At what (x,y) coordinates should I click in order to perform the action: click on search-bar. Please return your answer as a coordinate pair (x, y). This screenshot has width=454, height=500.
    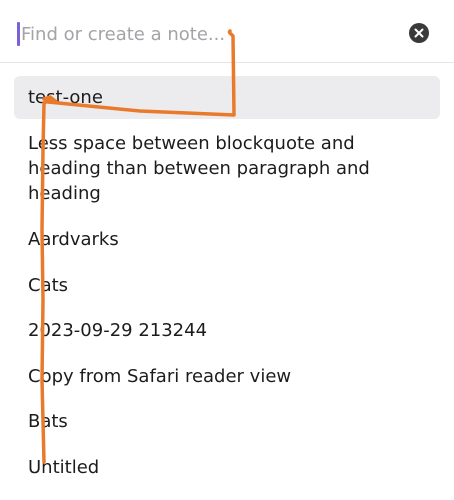
    Looking at the image, I should click on (227, 31).